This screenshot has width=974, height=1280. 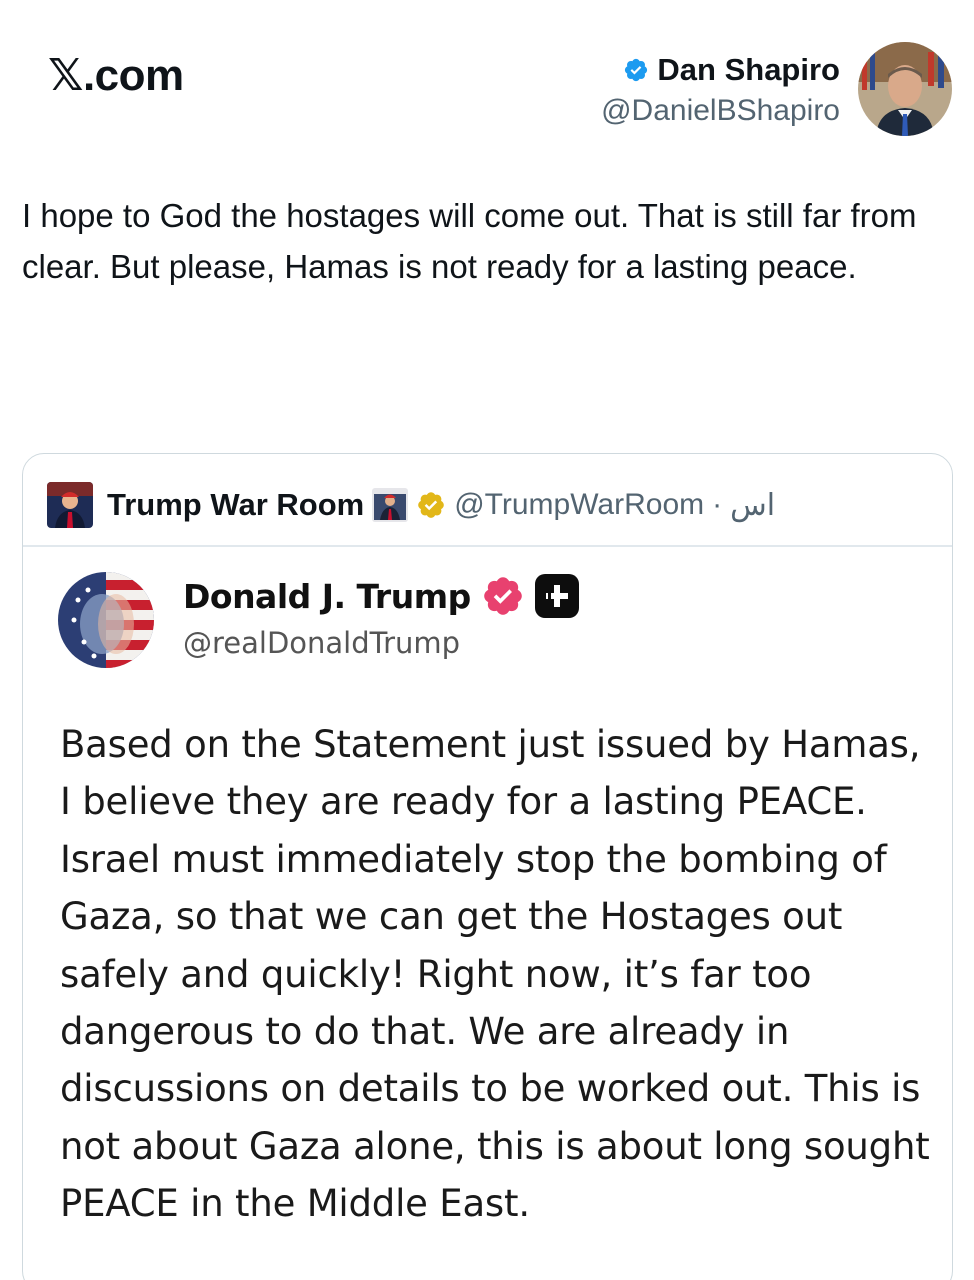 I want to click on author-name: Dan Shapiro, so click(x=748, y=70).